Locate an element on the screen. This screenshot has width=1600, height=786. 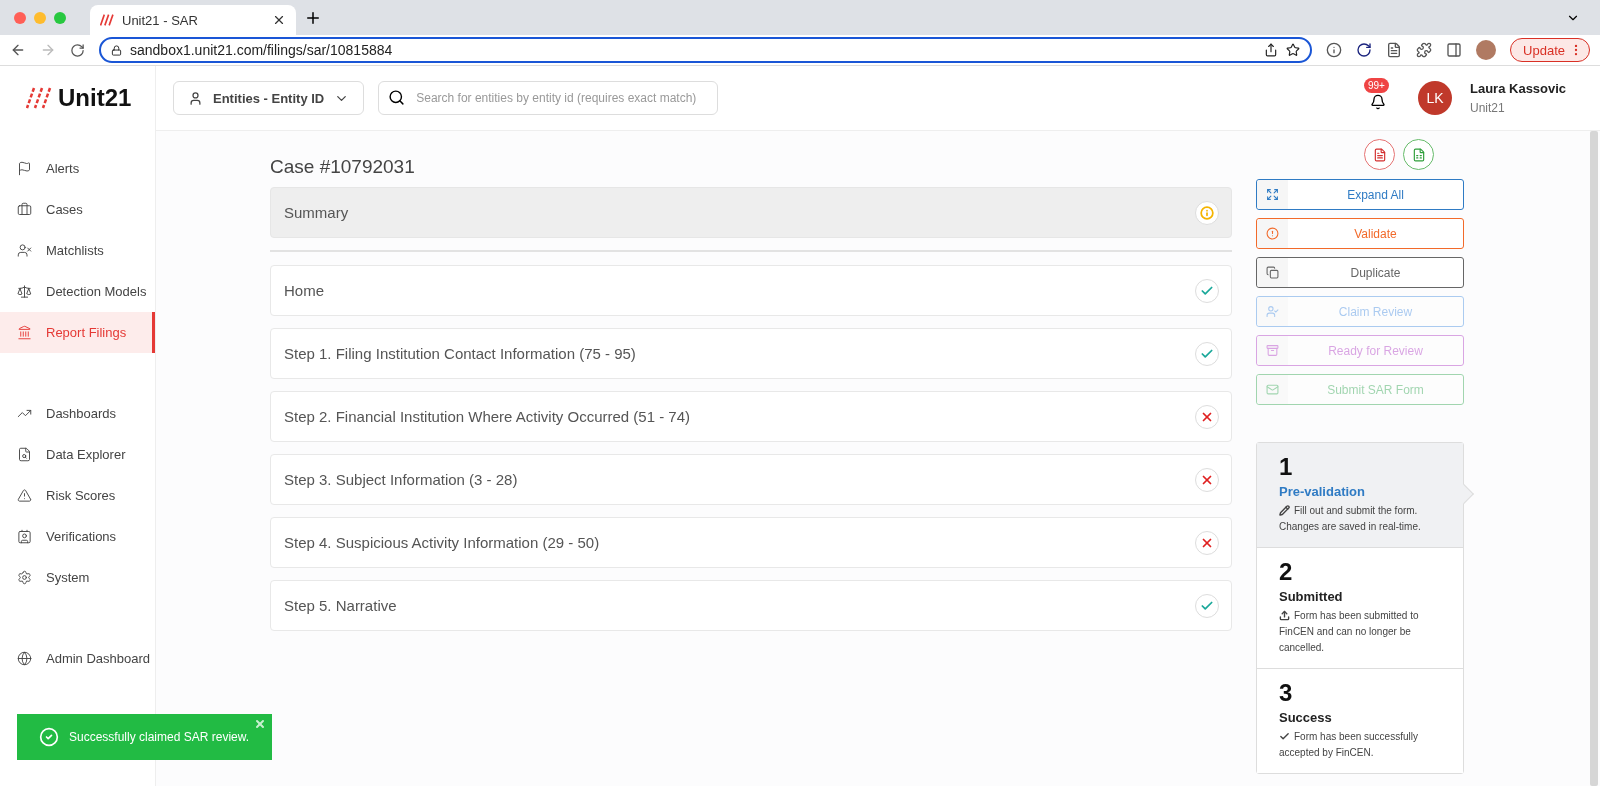
flag-icon is located at coordinates (24, 168).